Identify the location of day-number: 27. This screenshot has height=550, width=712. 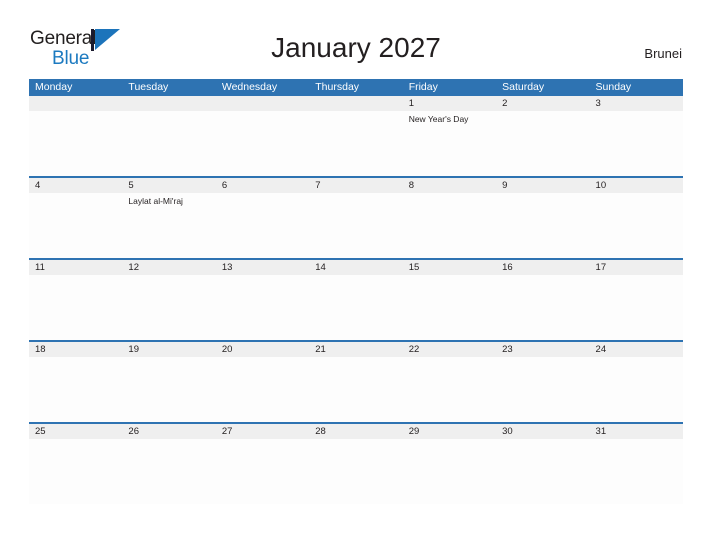
(262, 431).